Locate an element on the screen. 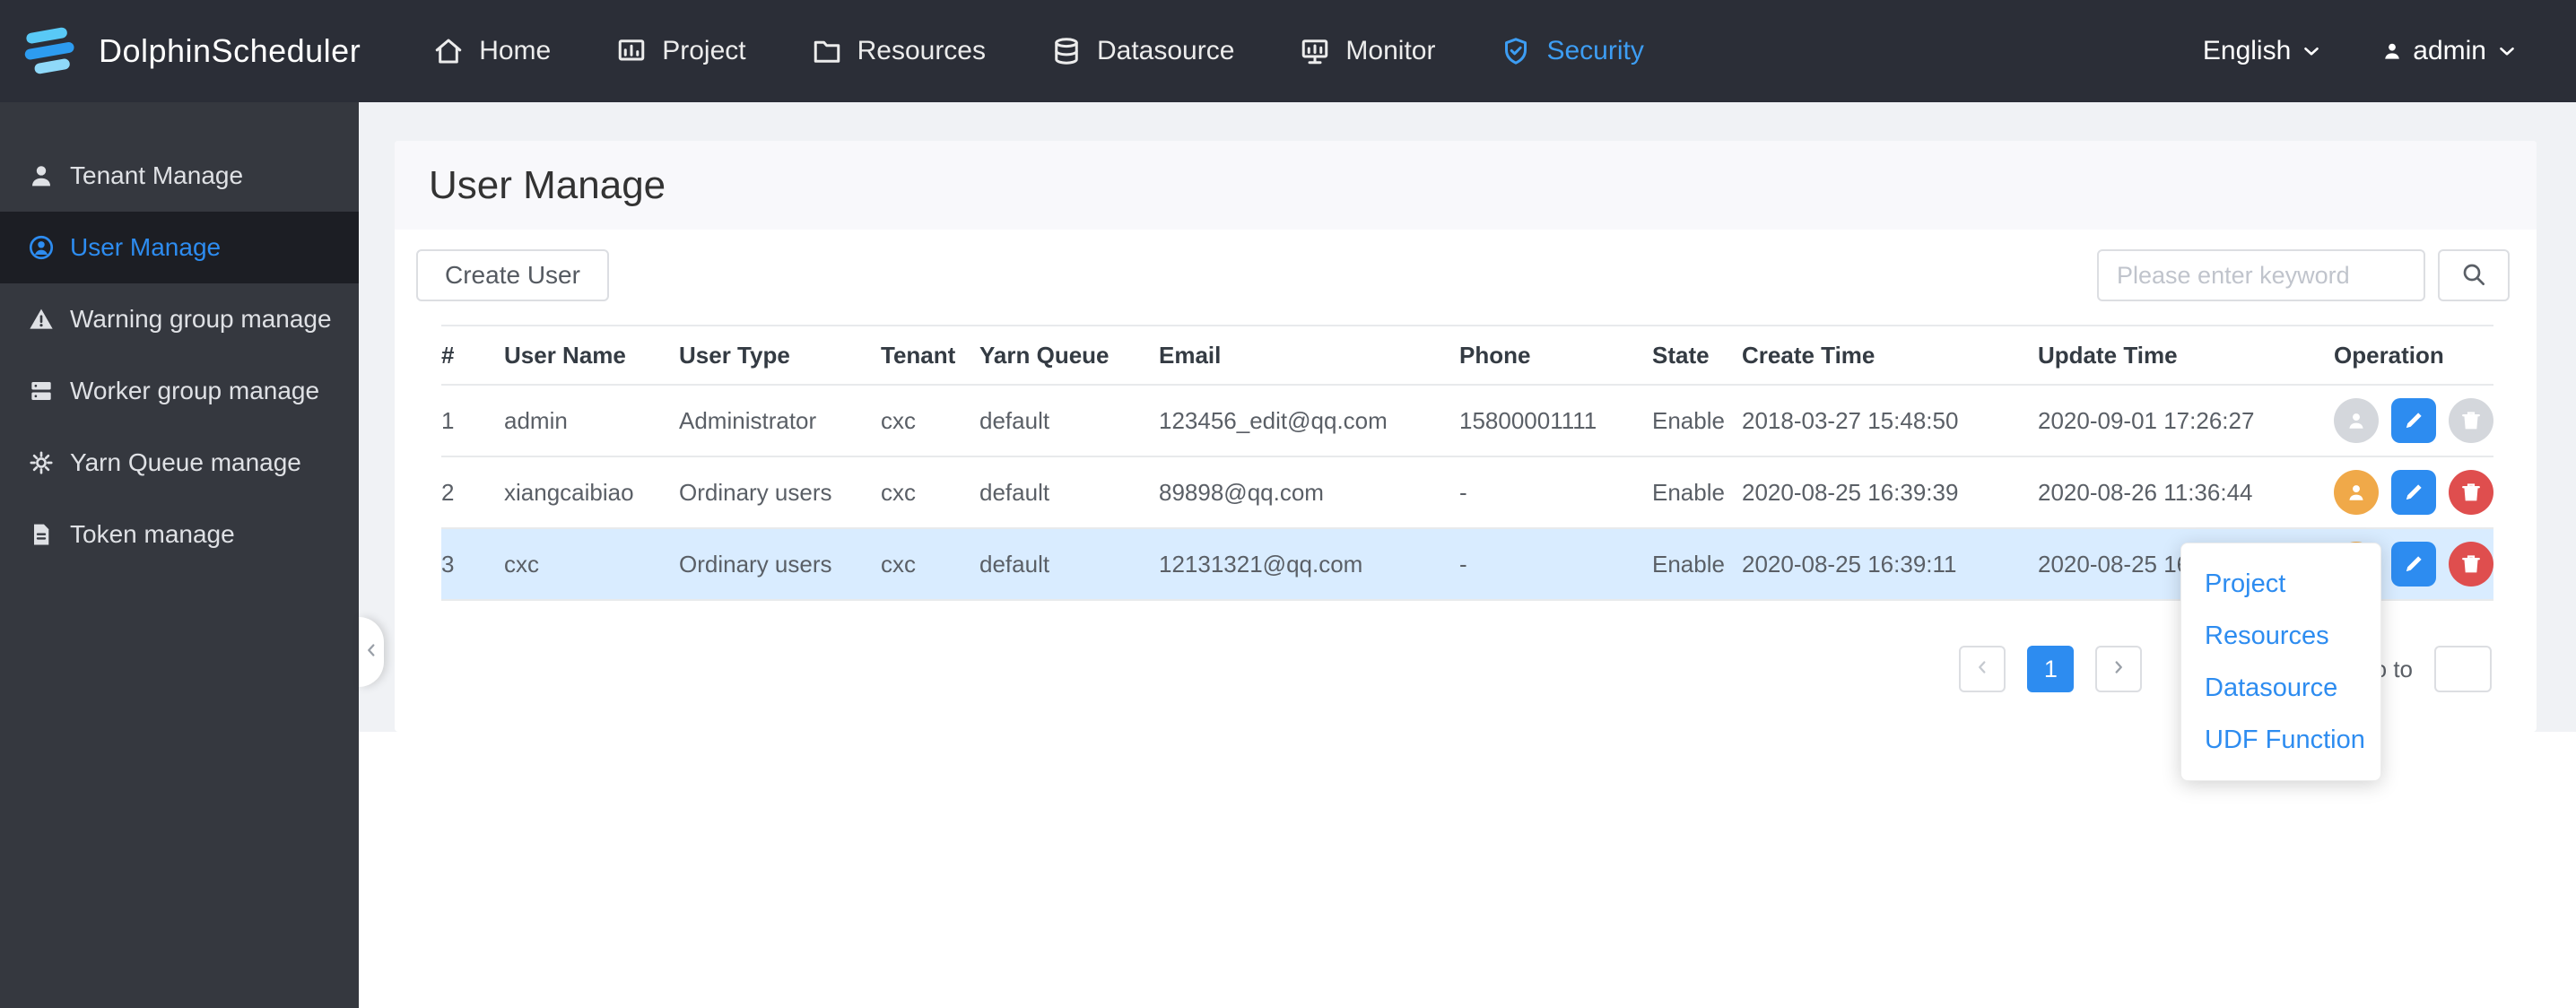 The height and width of the screenshot is (1008, 2576). cell-email: 123456_edit@qq.com is located at coordinates (1309, 421).